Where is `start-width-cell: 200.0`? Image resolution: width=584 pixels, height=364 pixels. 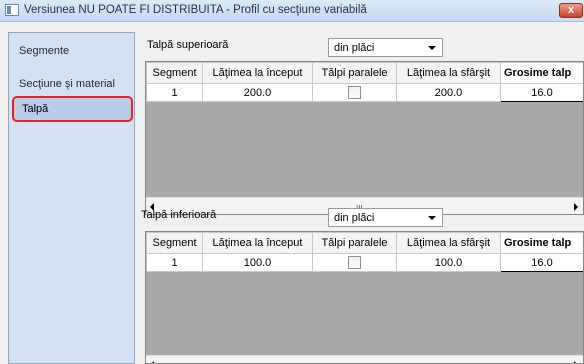 start-width-cell: 200.0 is located at coordinates (257, 92).